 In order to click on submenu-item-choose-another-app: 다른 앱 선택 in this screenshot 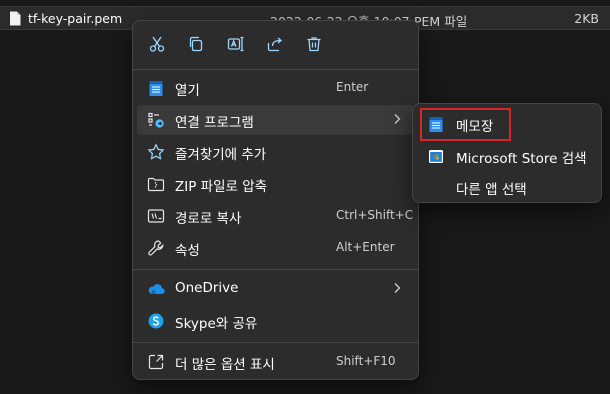, I will do `click(507, 187)`.